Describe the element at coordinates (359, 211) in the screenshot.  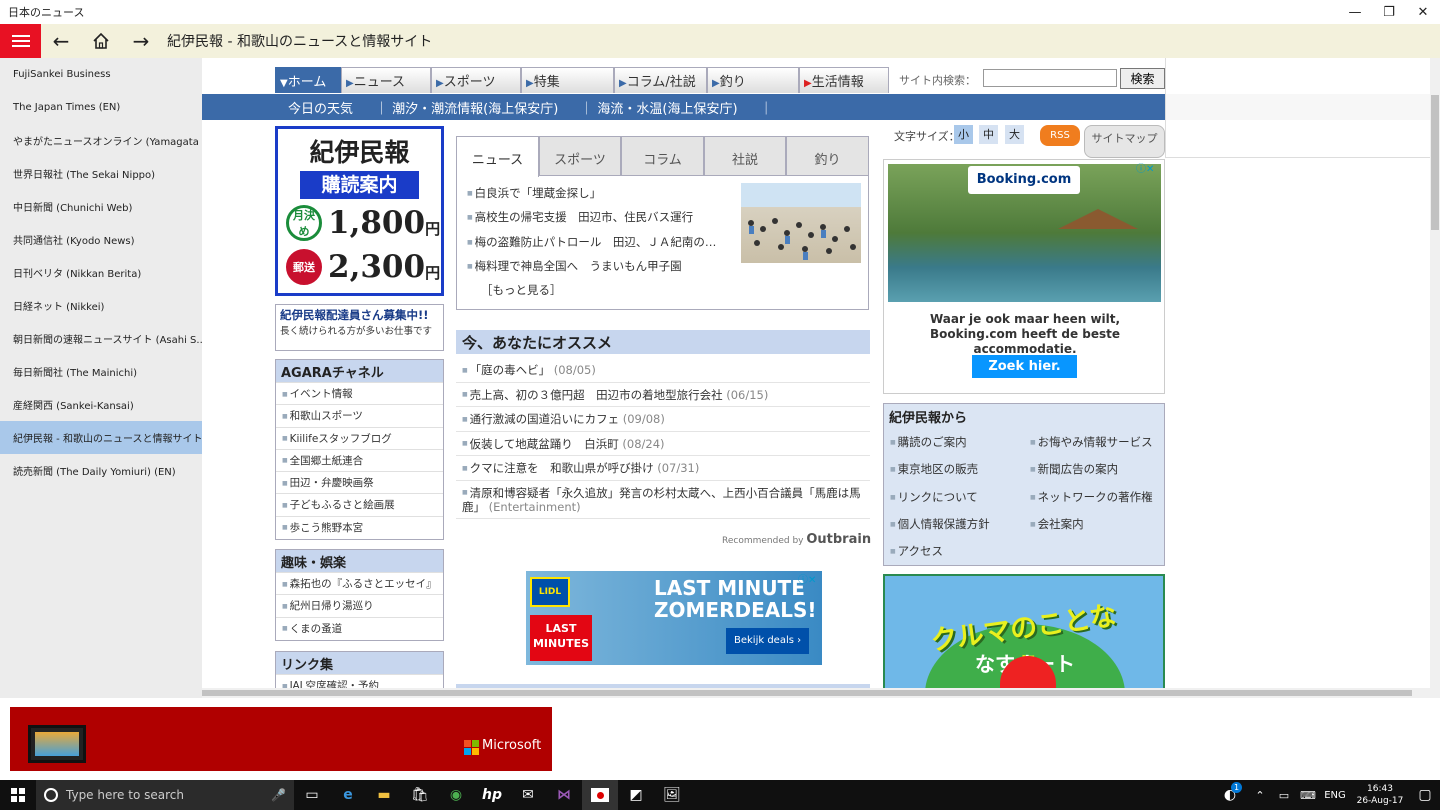
I see `subscription-promo: 紀伊民報 購読案内 月決め 1,800 円 郵送 2,300 円` at that location.